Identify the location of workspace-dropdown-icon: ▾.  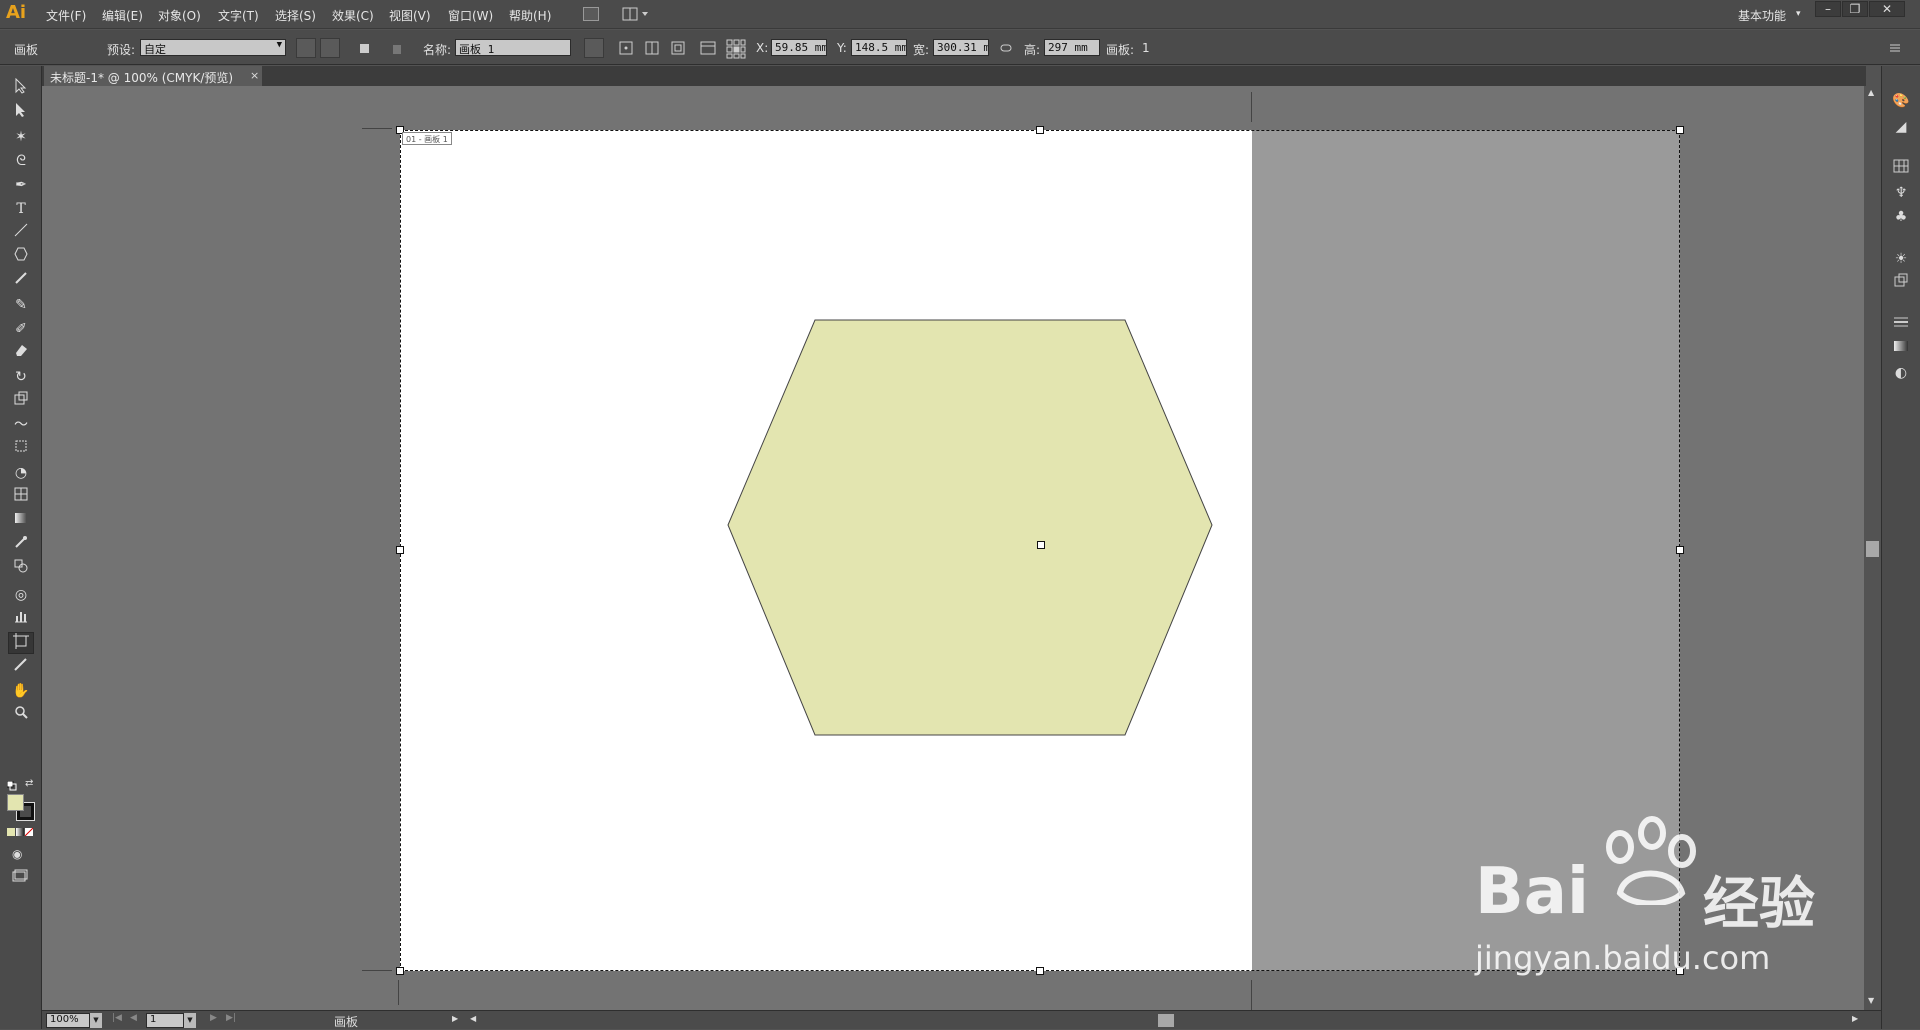
(1798, 14).